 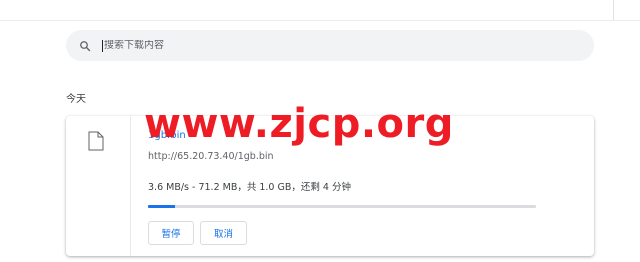 What do you see at coordinates (130, 186) in the screenshot?
I see `card-divider` at bounding box center [130, 186].